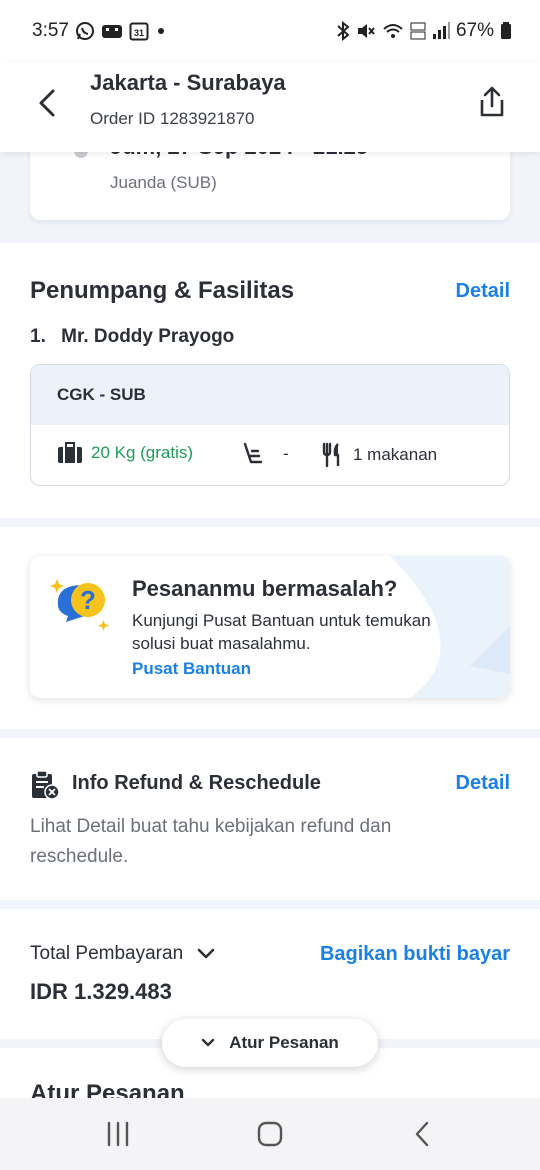  Describe the element at coordinates (395, 454) in the screenshot. I see `meal-value: 1 makanan` at that location.